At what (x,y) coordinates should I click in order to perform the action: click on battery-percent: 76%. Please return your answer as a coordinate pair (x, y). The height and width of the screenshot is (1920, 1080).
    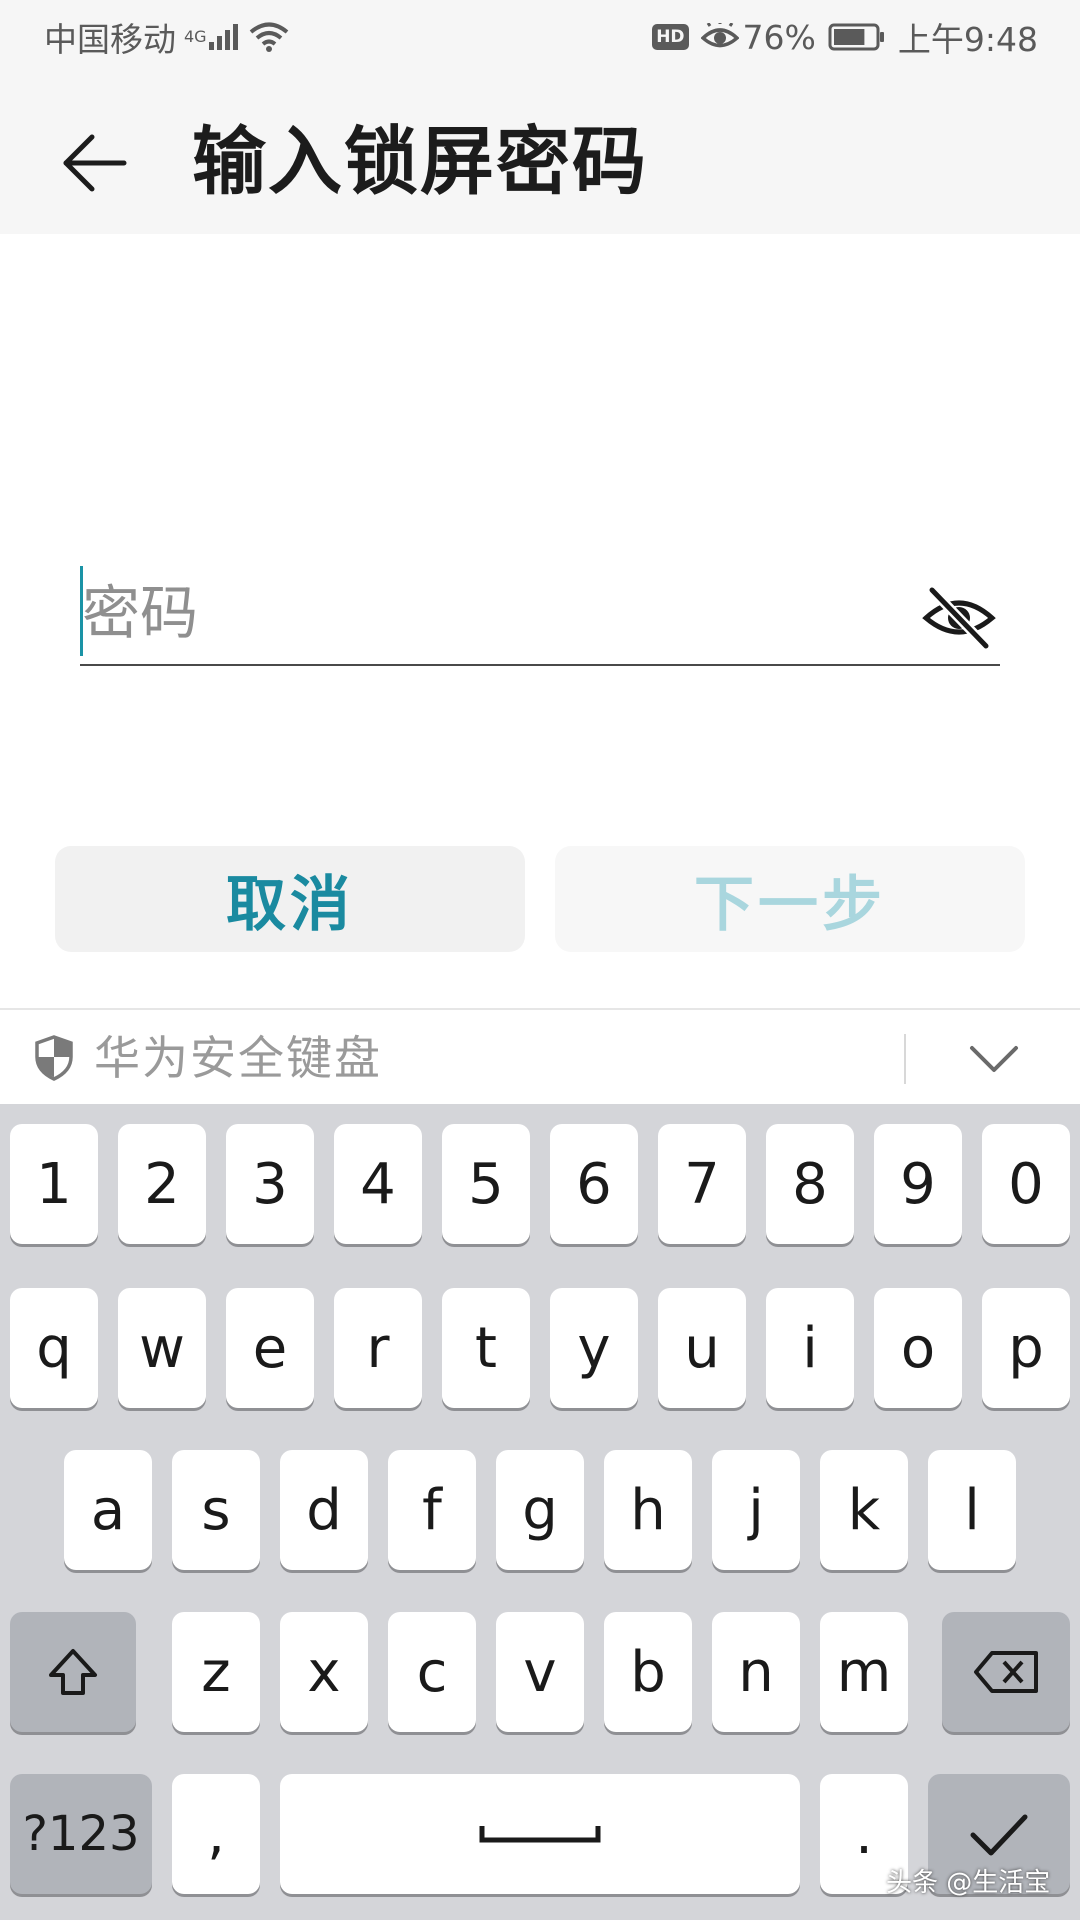
    Looking at the image, I should click on (779, 37).